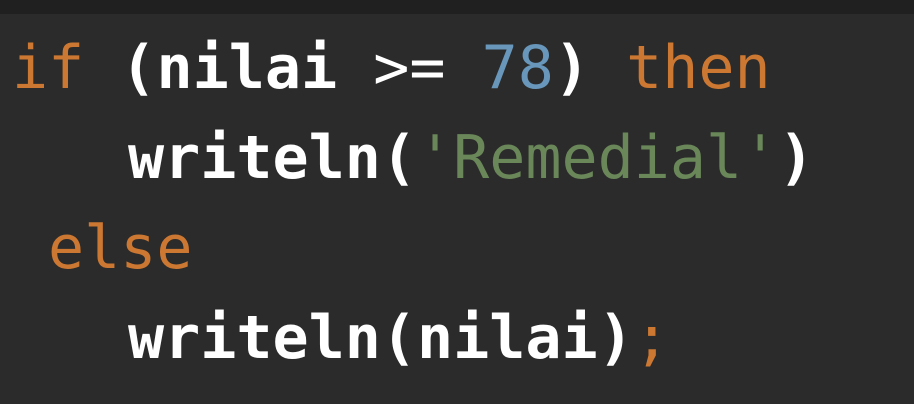 The width and height of the screenshot is (914, 404). What do you see at coordinates (48, 68) in the screenshot?
I see `keyword-if: if` at bounding box center [48, 68].